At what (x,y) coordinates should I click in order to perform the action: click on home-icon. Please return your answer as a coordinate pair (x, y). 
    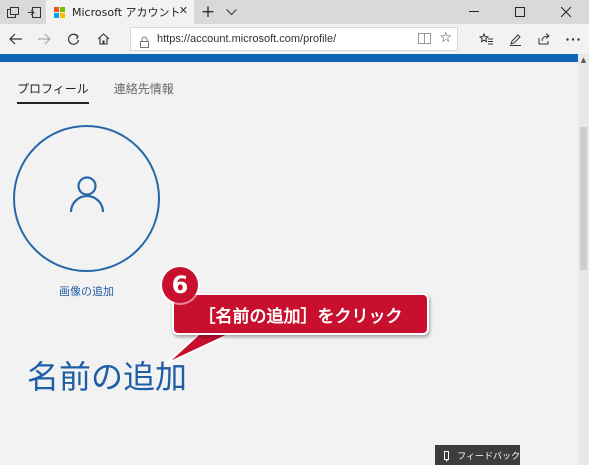
    Looking at the image, I should click on (103, 39).